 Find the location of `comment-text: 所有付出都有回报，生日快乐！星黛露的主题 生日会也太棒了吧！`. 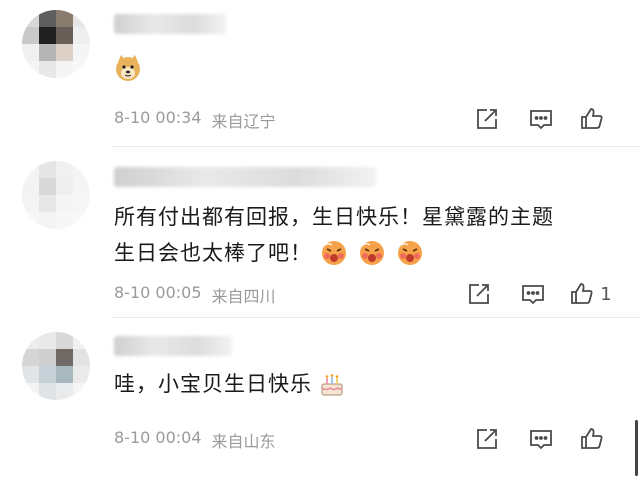

comment-text: 所有付出都有回报，生日快乐！星黛露的主题 生日会也太棒了吧！ is located at coordinates (334, 235).